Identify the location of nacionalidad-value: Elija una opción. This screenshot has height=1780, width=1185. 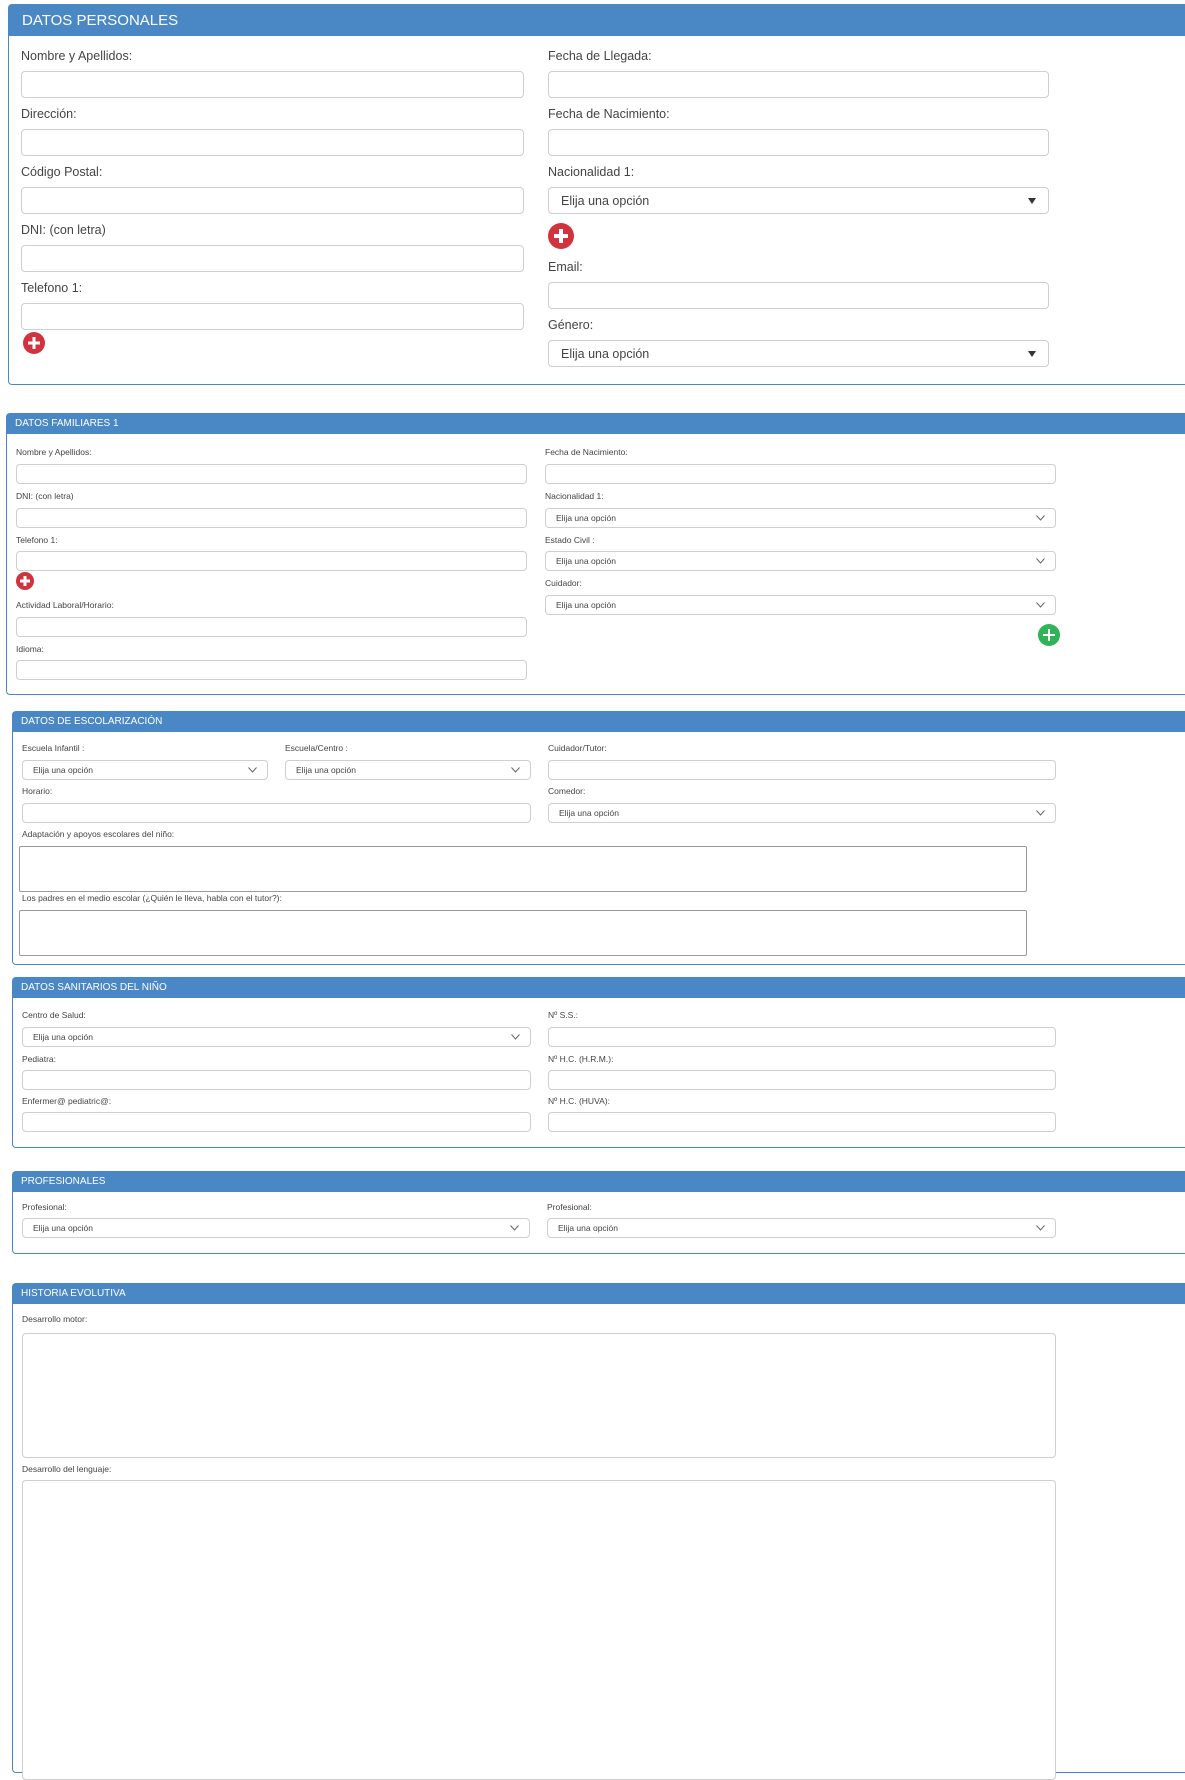
(605, 200).